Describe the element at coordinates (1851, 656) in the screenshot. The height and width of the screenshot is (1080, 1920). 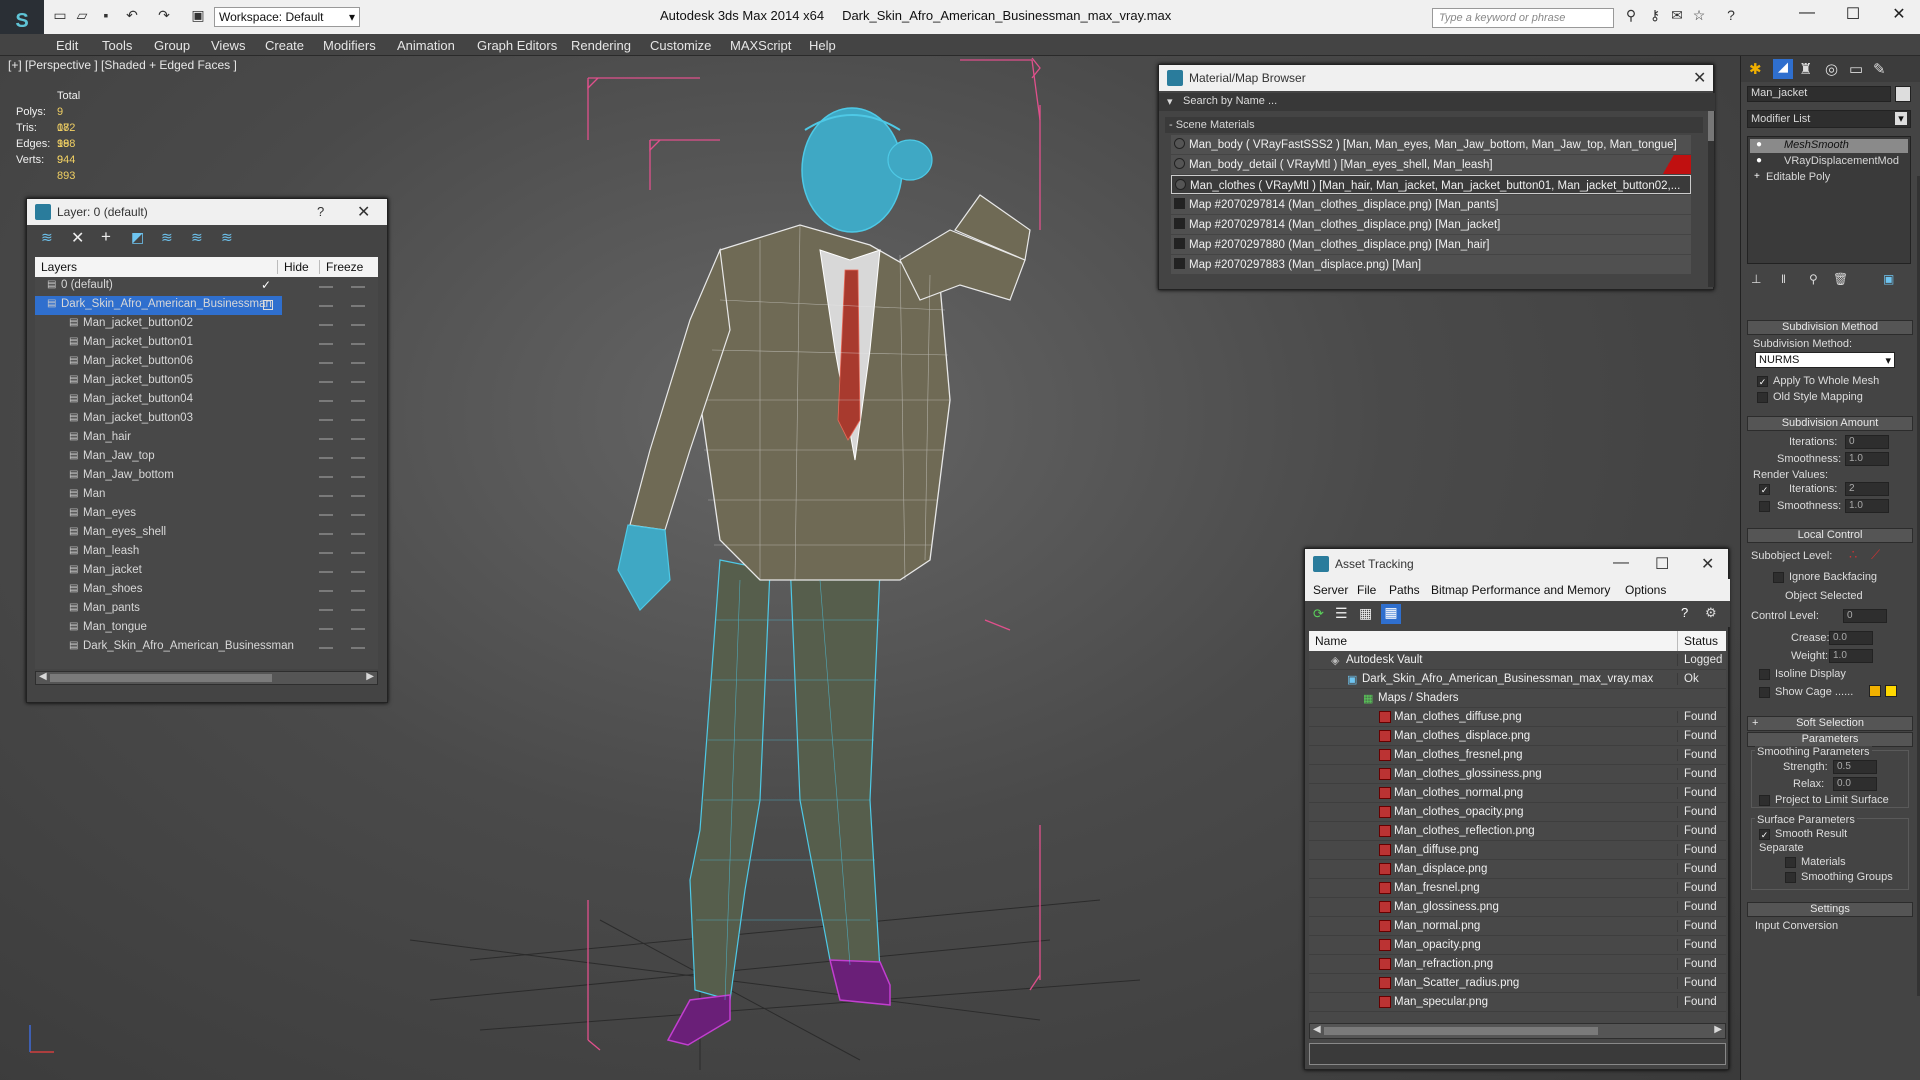
I see `weight-spinner: 1.0` at that location.